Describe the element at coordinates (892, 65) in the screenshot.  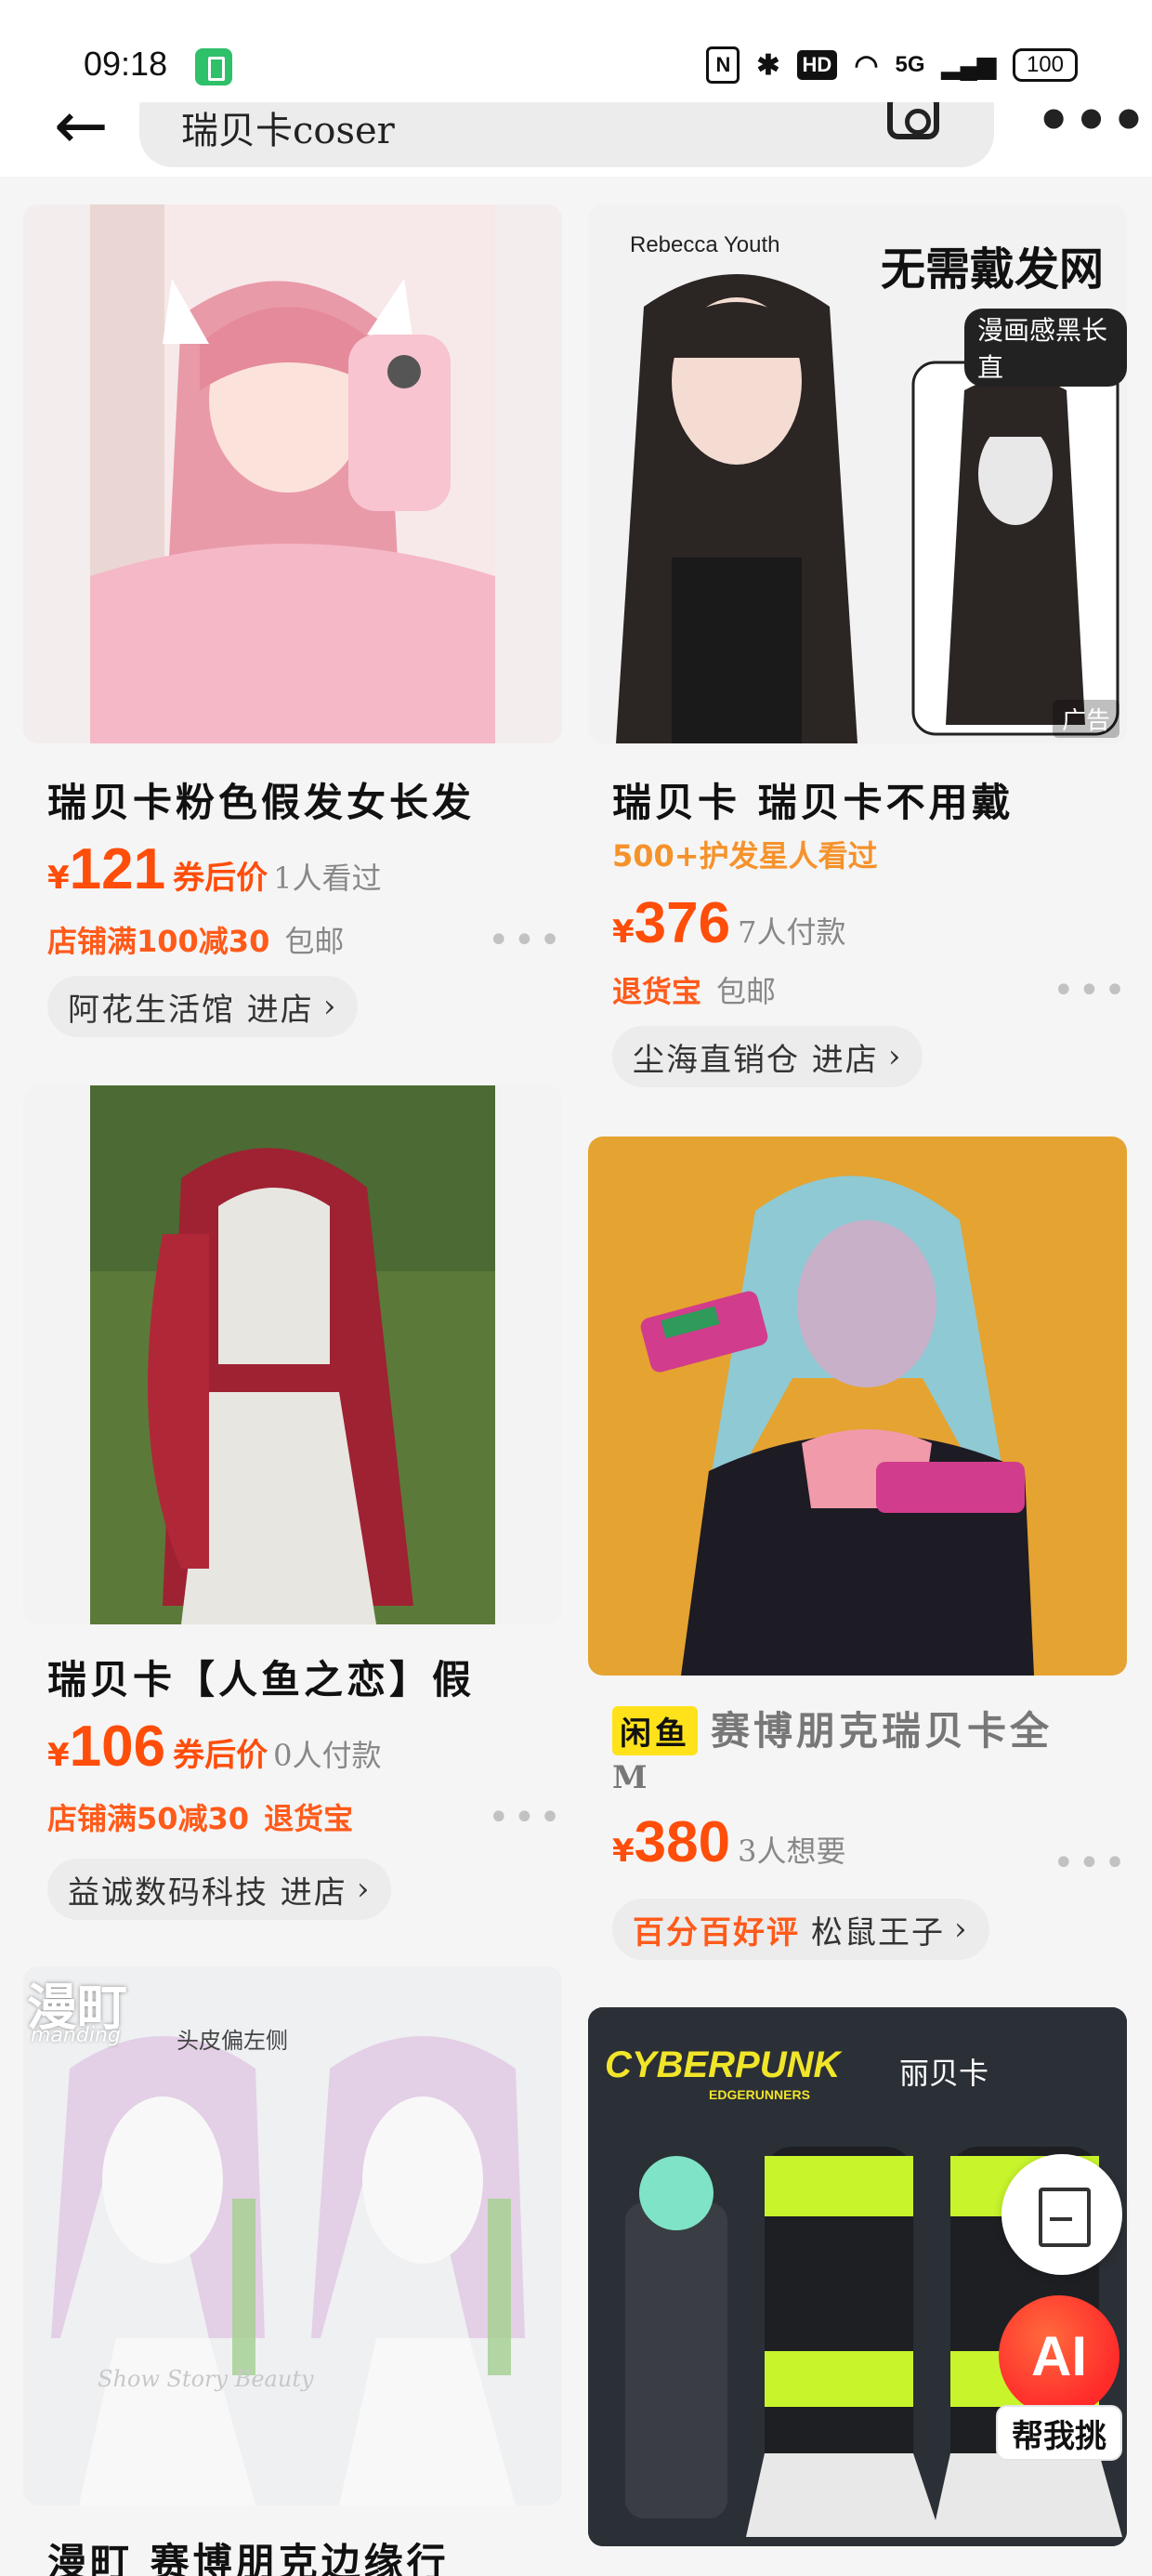
I see `status-icons: N ✱ HD ◠ 5G ▂▄▆ 100` at that location.